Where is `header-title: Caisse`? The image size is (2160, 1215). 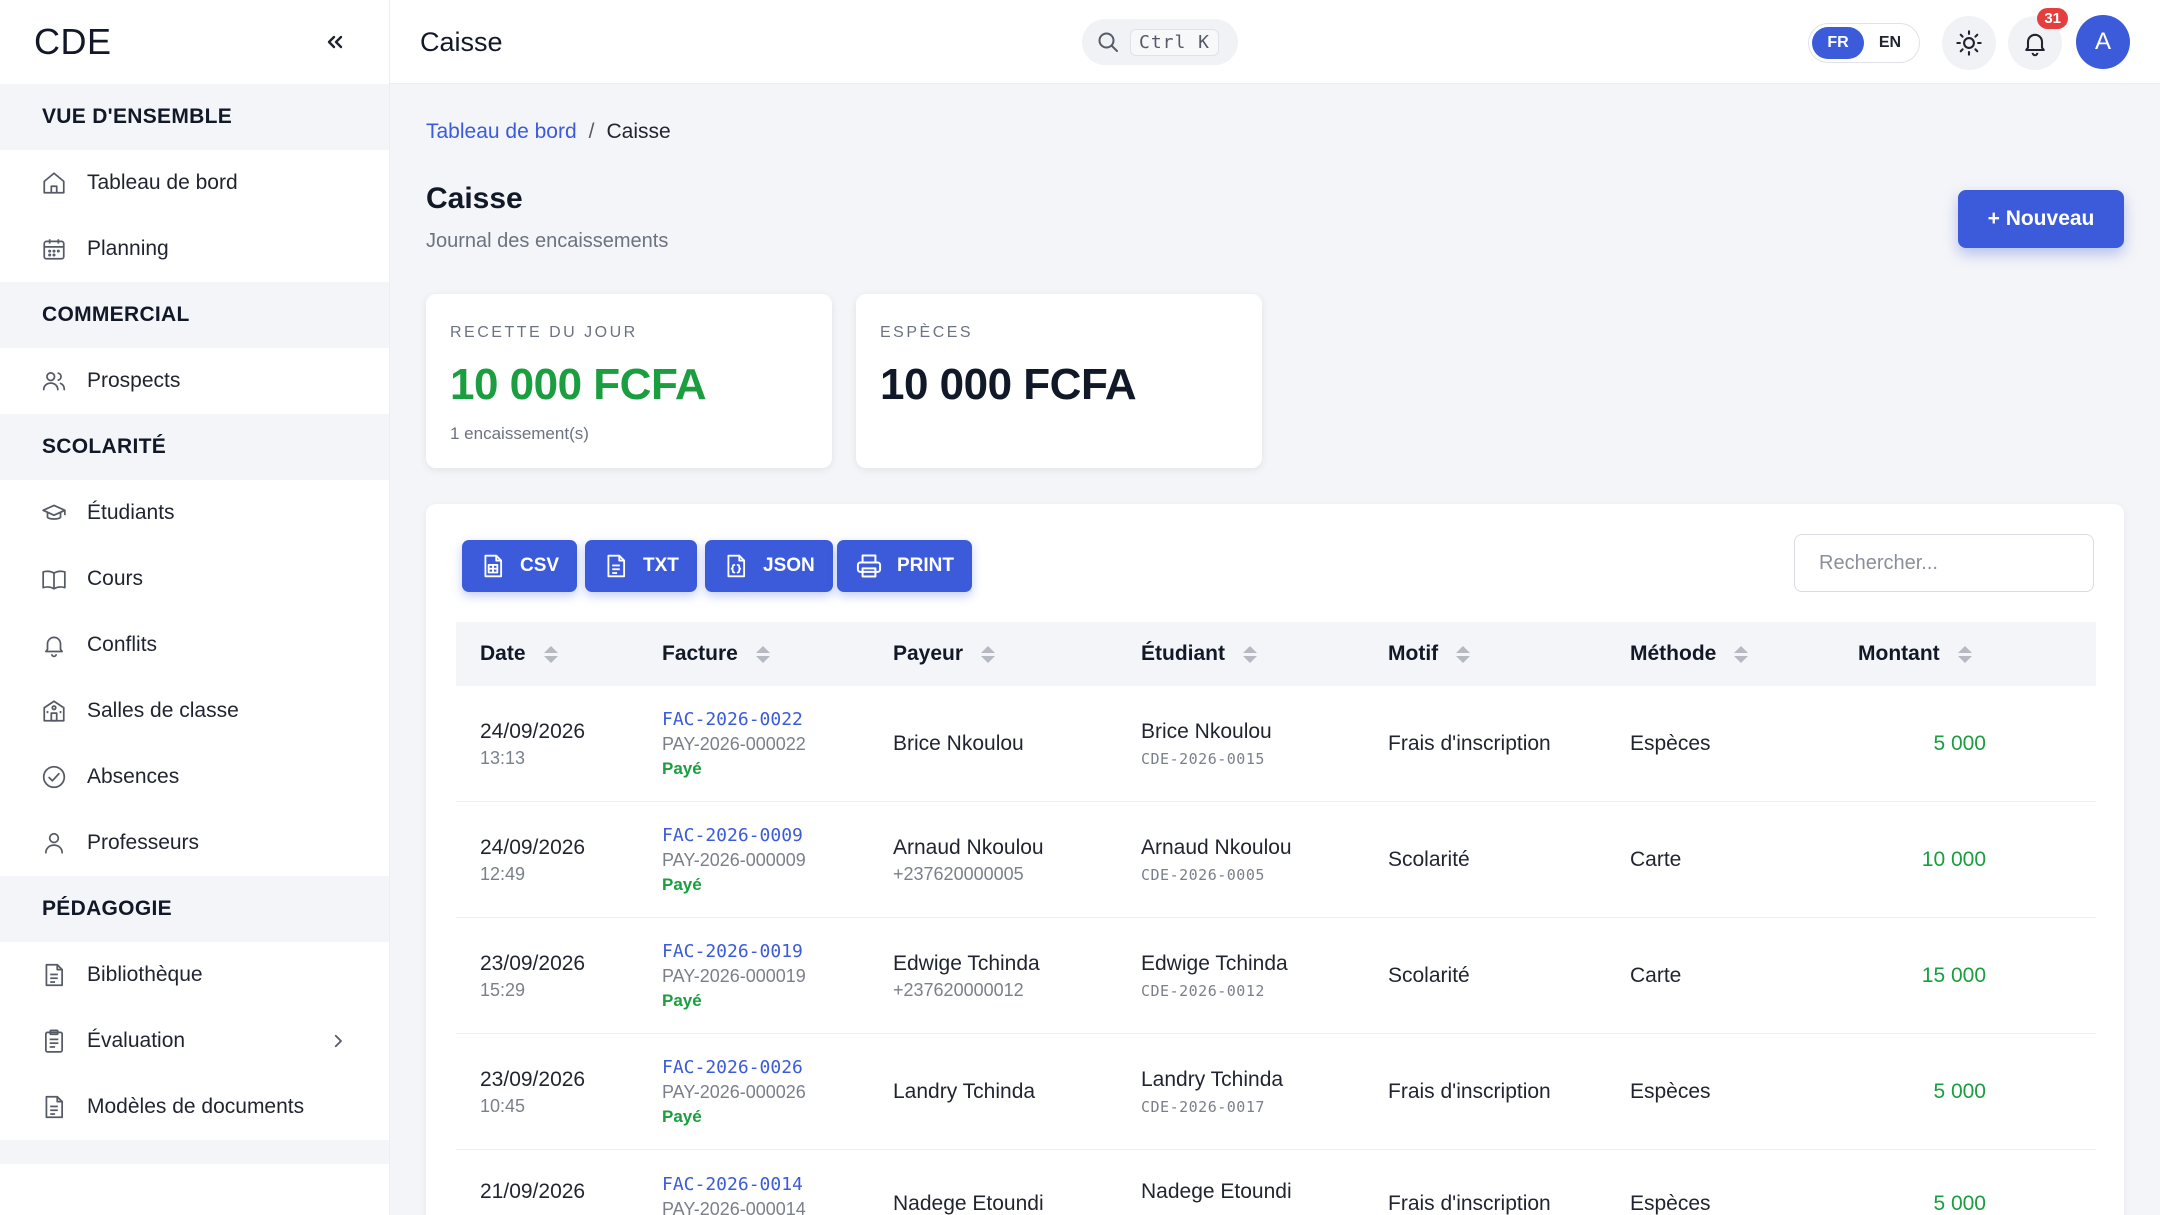 header-title: Caisse is located at coordinates (461, 41).